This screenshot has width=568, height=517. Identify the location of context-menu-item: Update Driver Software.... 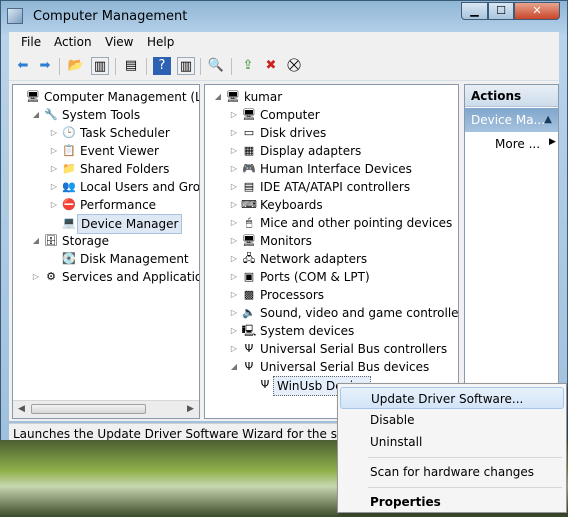
(452, 398).